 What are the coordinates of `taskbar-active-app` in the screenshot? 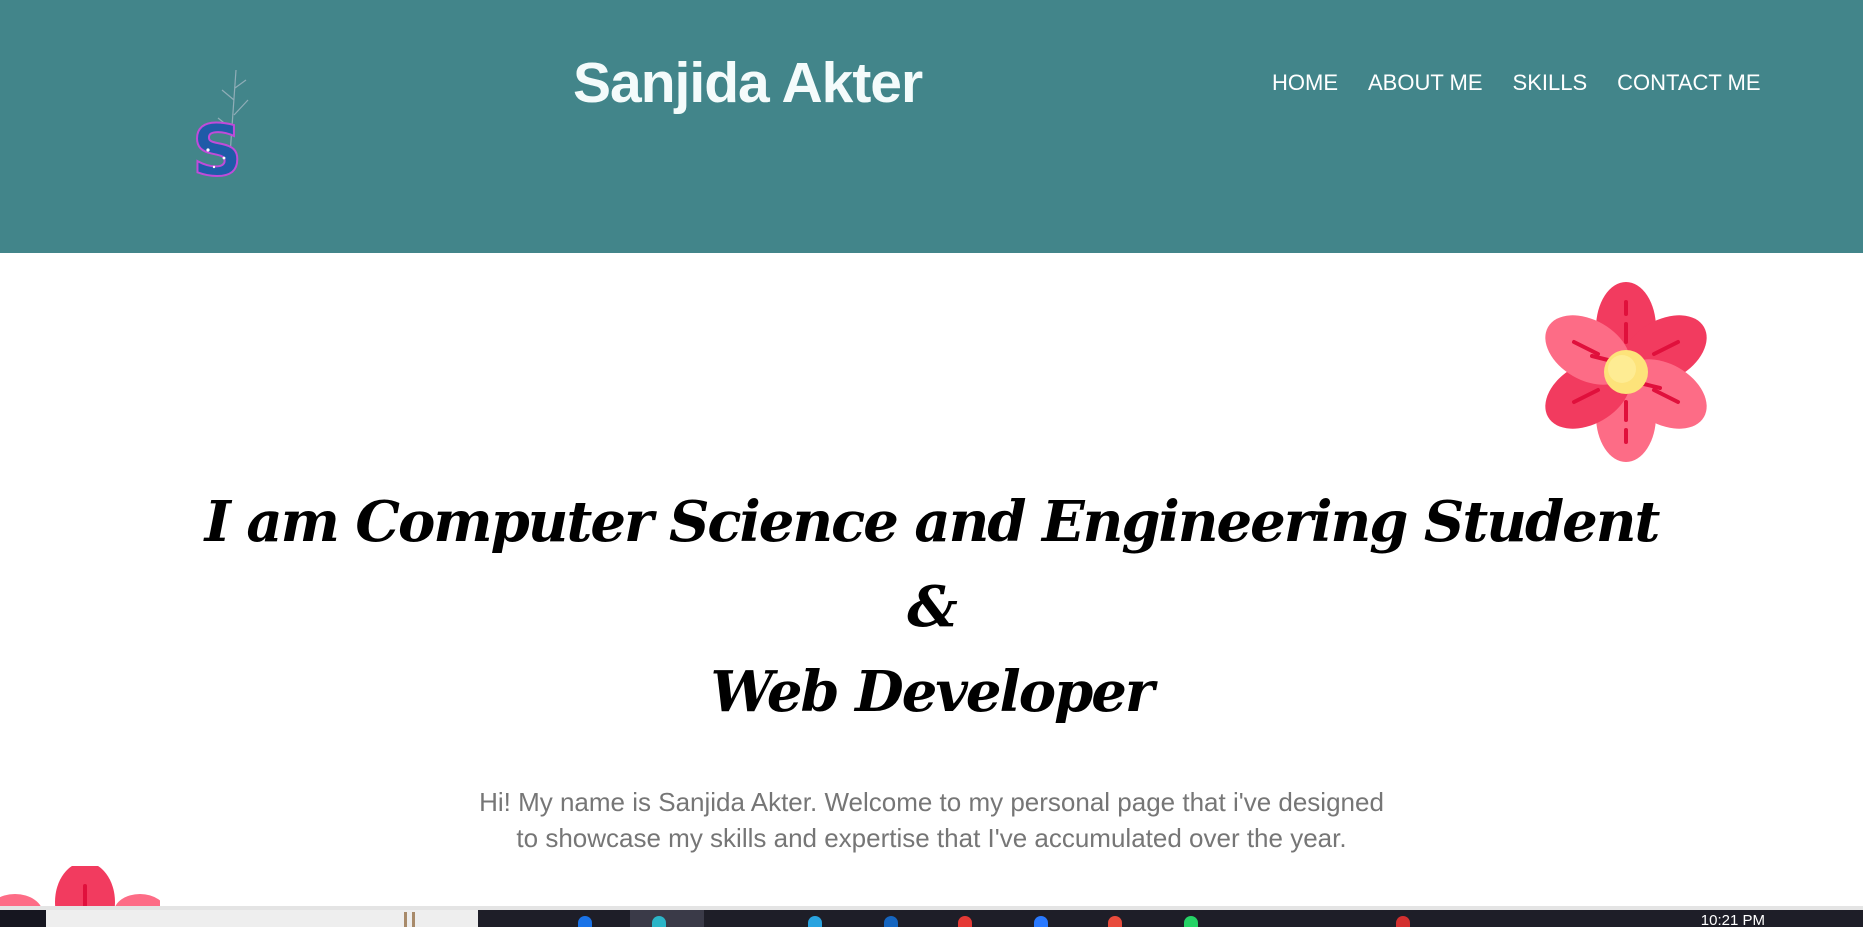 It's located at (667, 918).